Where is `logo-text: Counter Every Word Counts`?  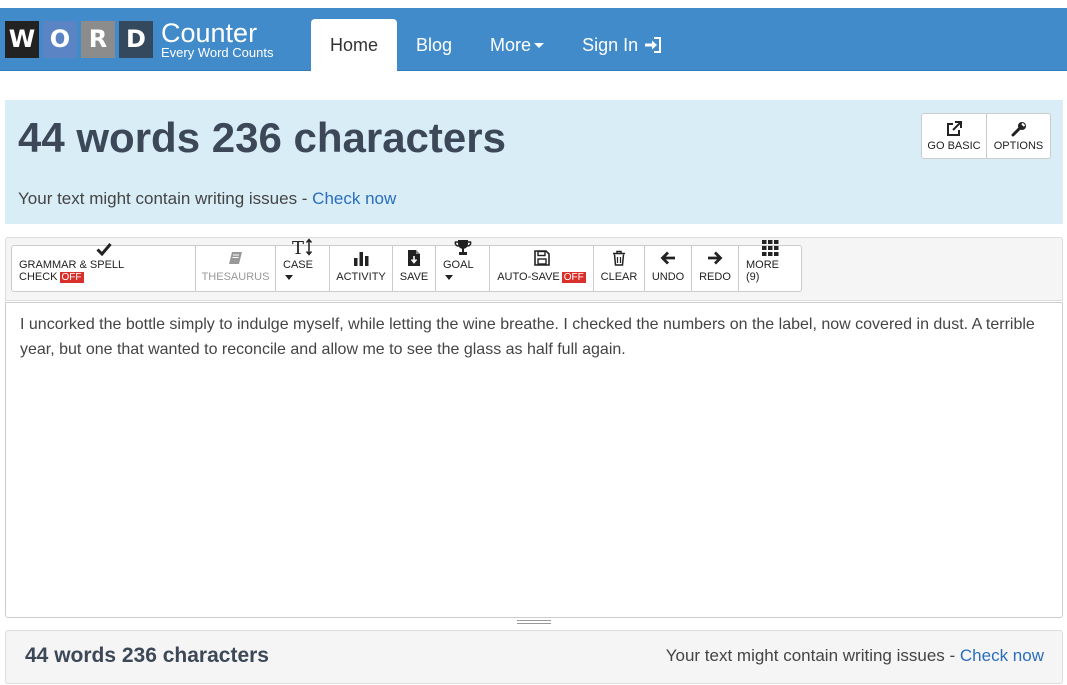
logo-text: Counter Every Word Counts is located at coordinates (217, 38).